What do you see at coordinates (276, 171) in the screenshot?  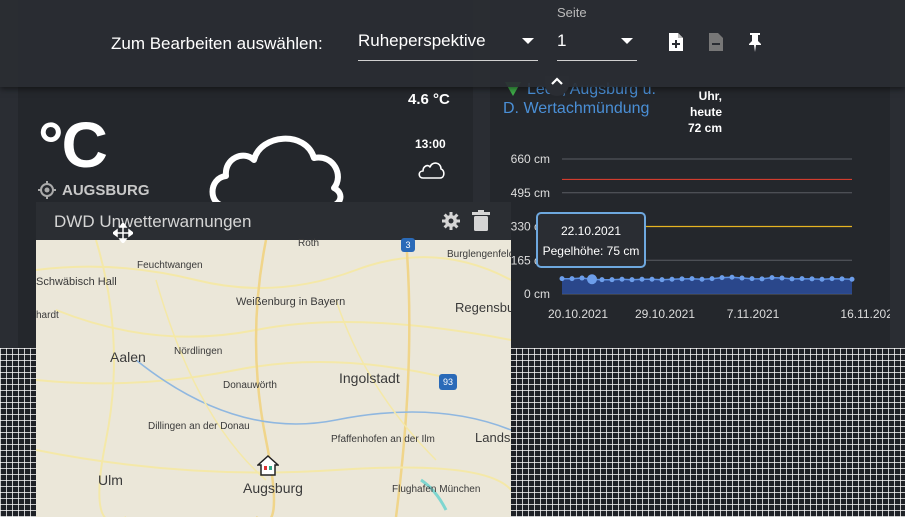 I see `cloud-icon` at bounding box center [276, 171].